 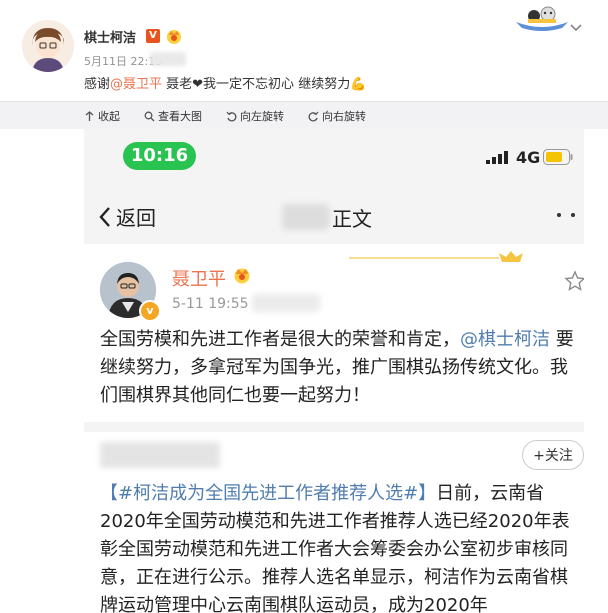 What do you see at coordinates (210, 304) in the screenshot?
I see `post-timestamp: 5-11 19:55` at bounding box center [210, 304].